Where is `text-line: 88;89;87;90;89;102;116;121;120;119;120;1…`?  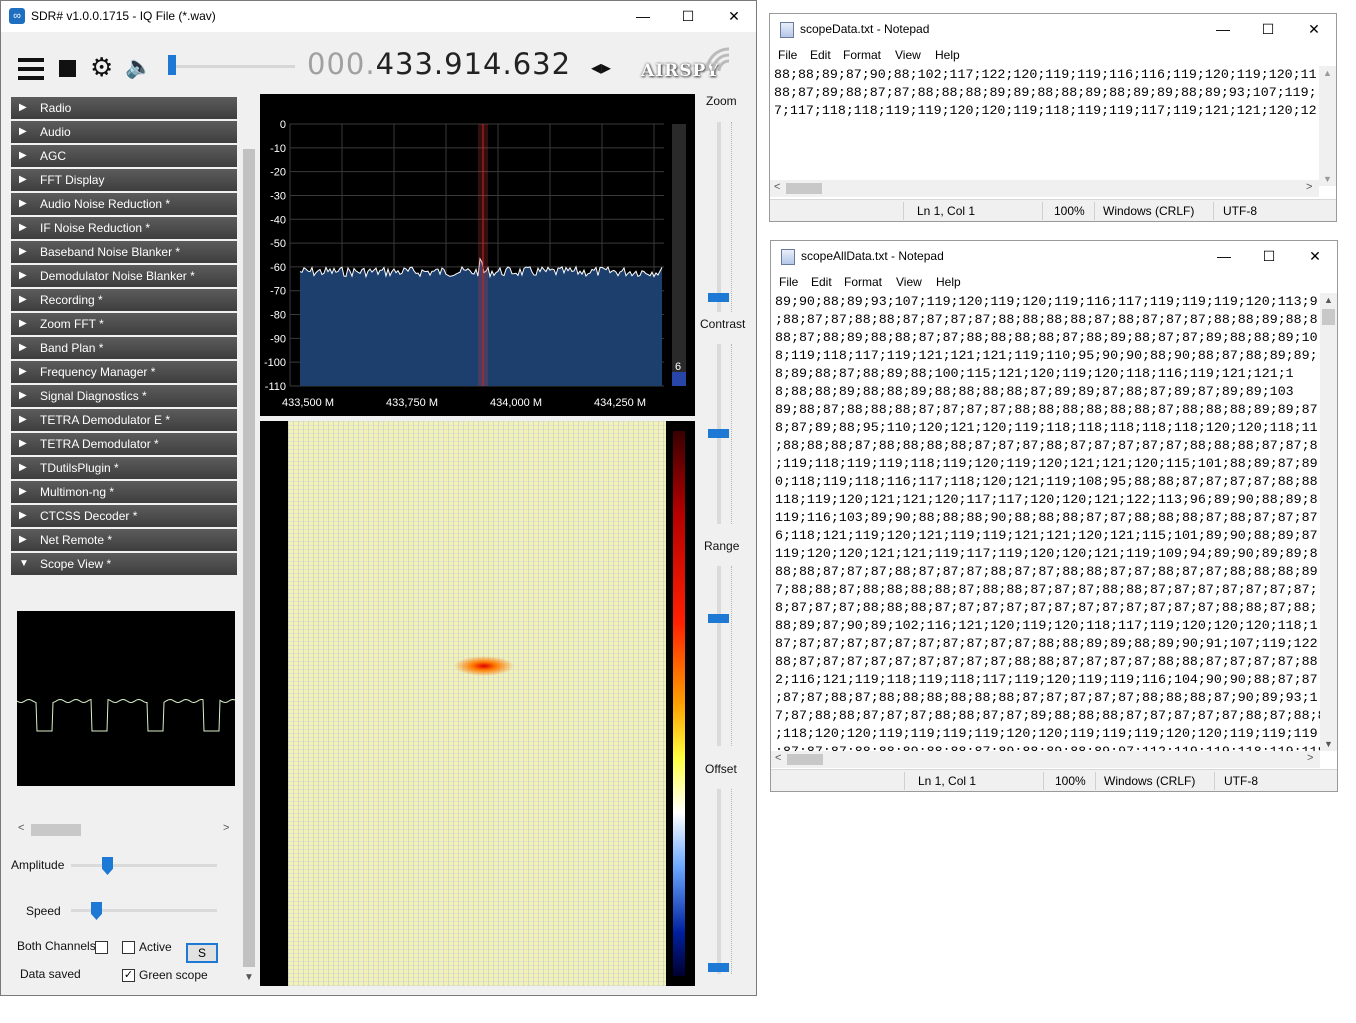 text-line: 88;89;87;90;89;102;116;121;120;119;120;1… is located at coordinates (1046, 625).